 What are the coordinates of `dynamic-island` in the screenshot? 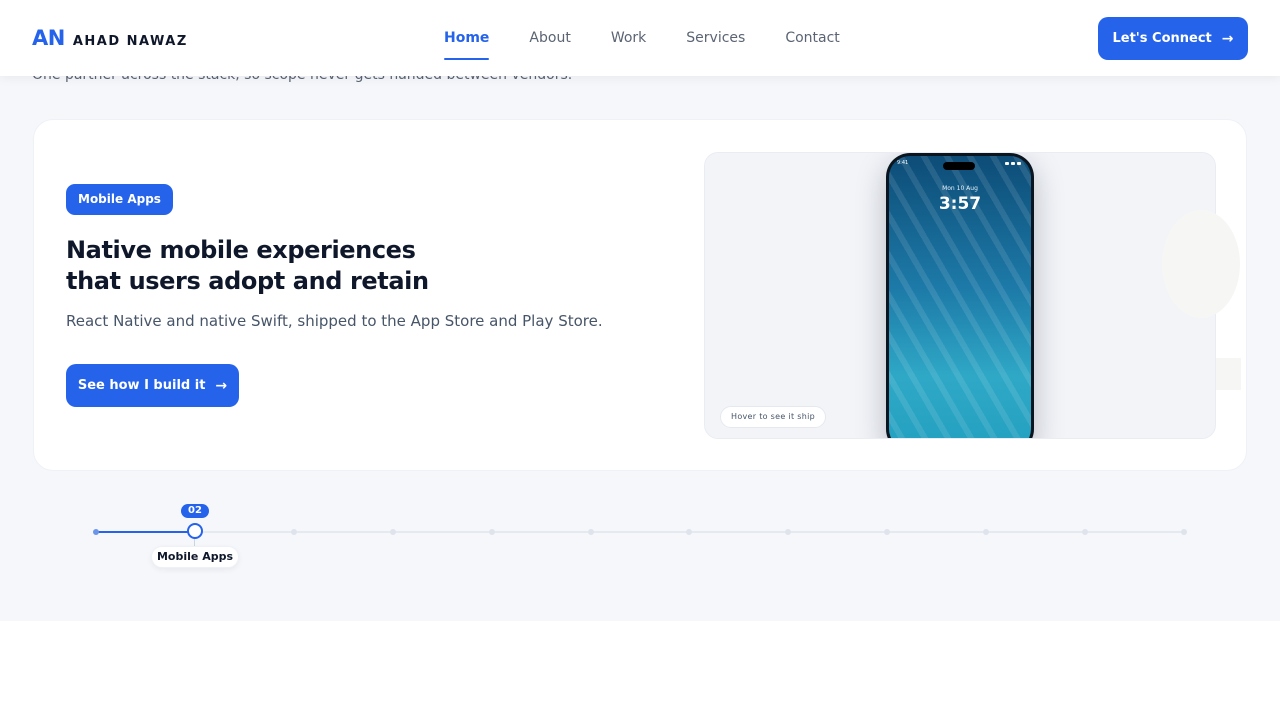 It's located at (959, 166).